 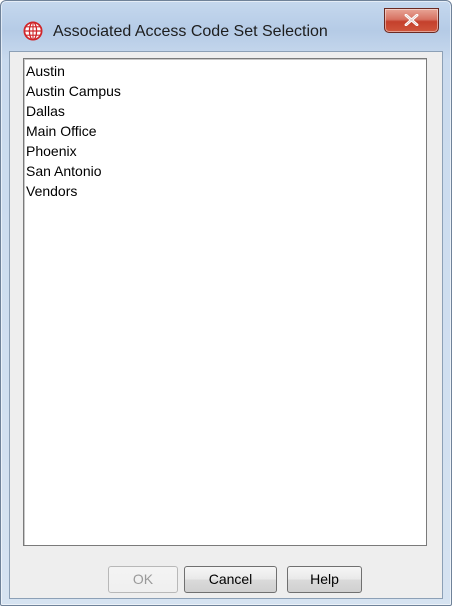 I want to click on title-bar: Associated Access Code Set Selection, so click(x=226, y=26).